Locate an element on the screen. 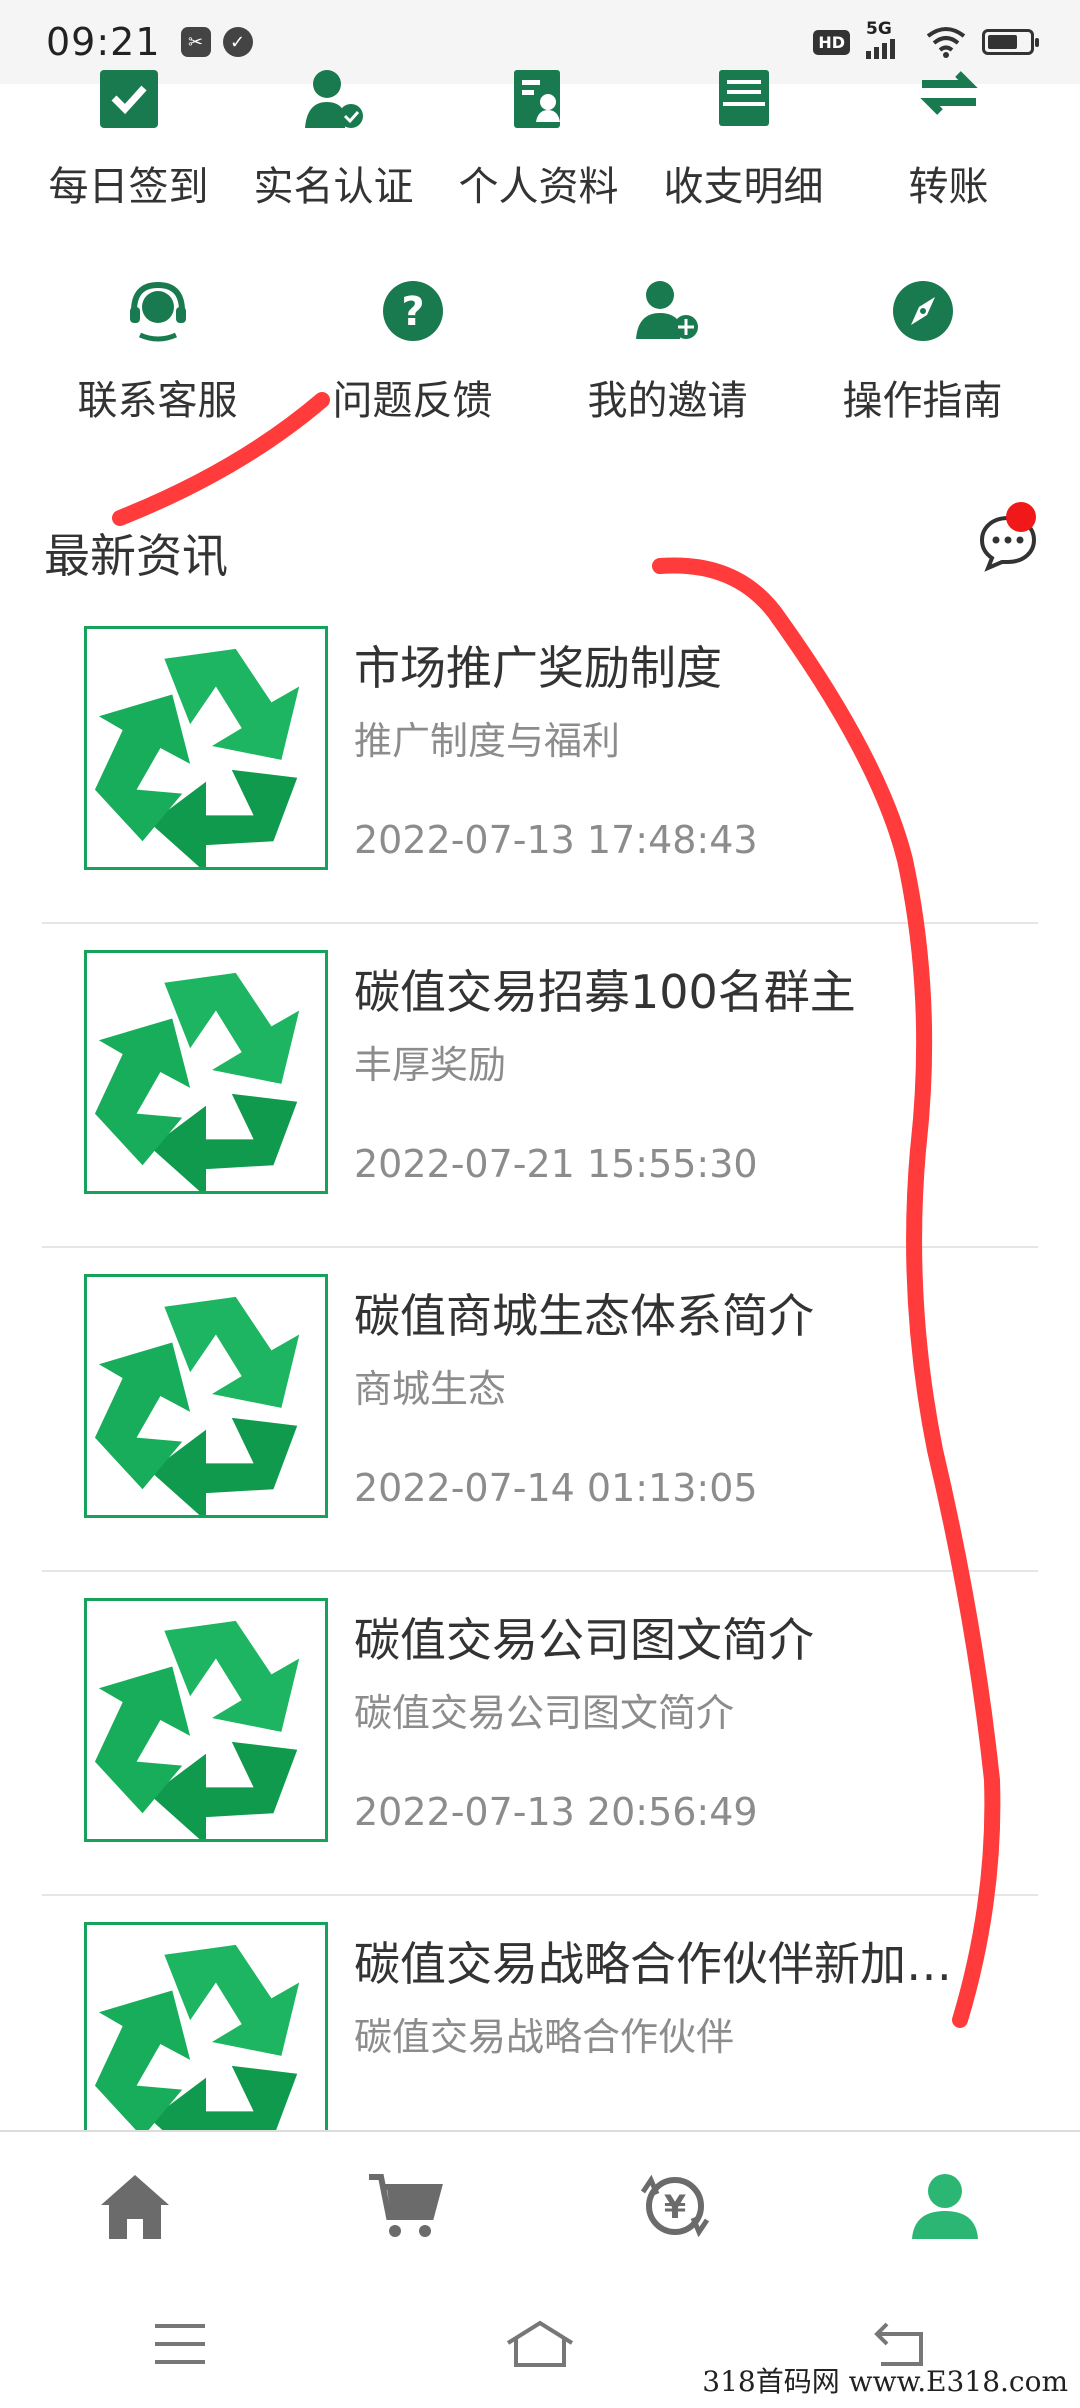  news-date: 2022-07-21 15:55:30 is located at coordinates (556, 1164).